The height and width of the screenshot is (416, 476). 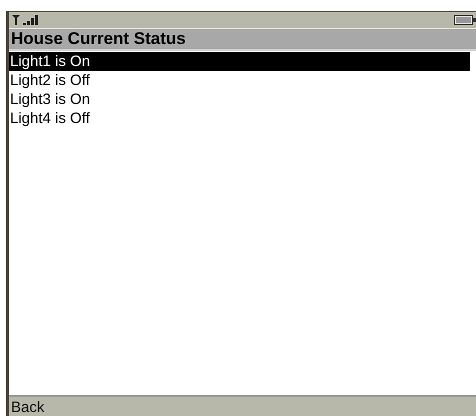 What do you see at coordinates (26, 407) in the screenshot?
I see `back-soft-key: Back` at bounding box center [26, 407].